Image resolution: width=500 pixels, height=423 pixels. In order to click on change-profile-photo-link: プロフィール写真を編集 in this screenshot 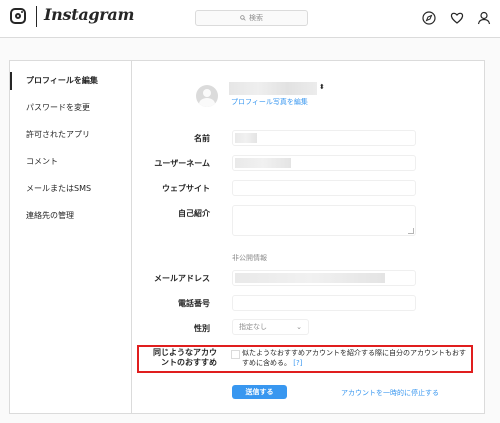, I will do `click(269, 102)`.